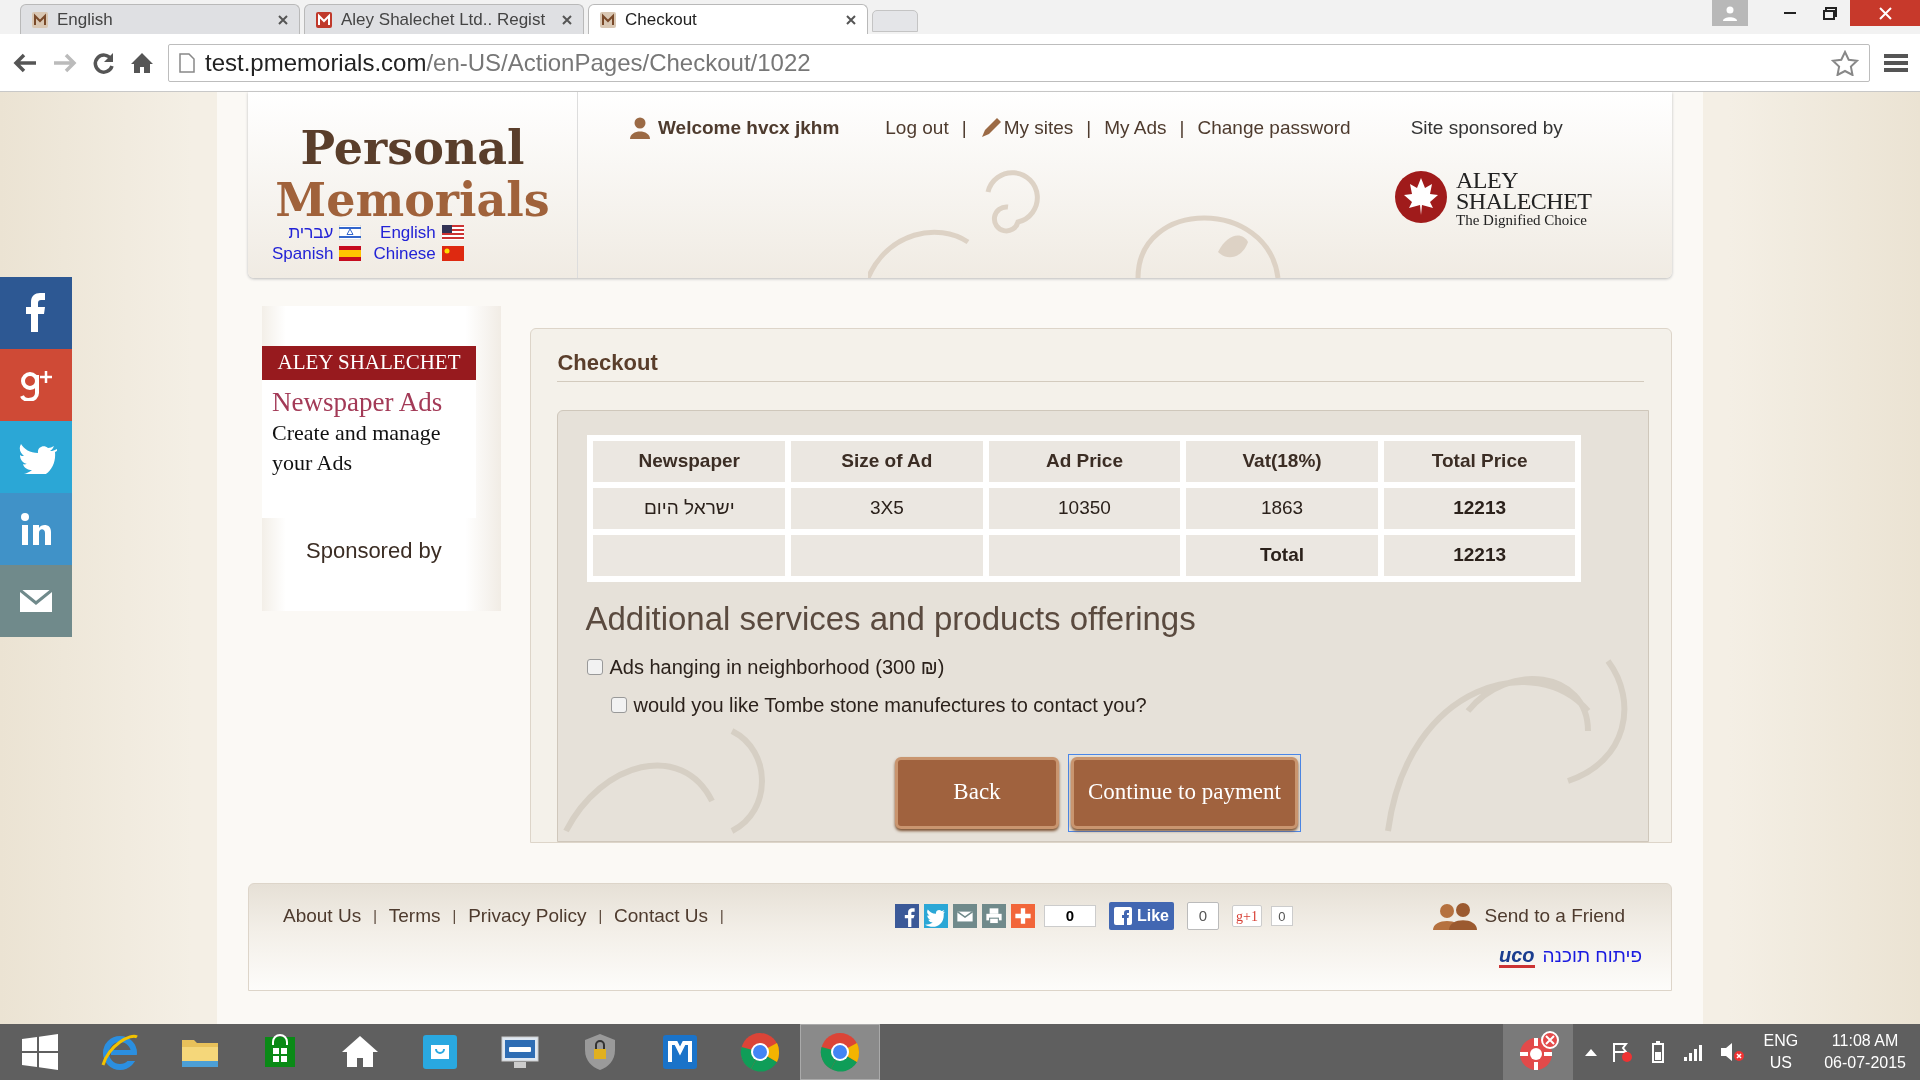 The width and height of the screenshot is (1920, 1080). I want to click on nav-link: Change password, so click(1274, 128).